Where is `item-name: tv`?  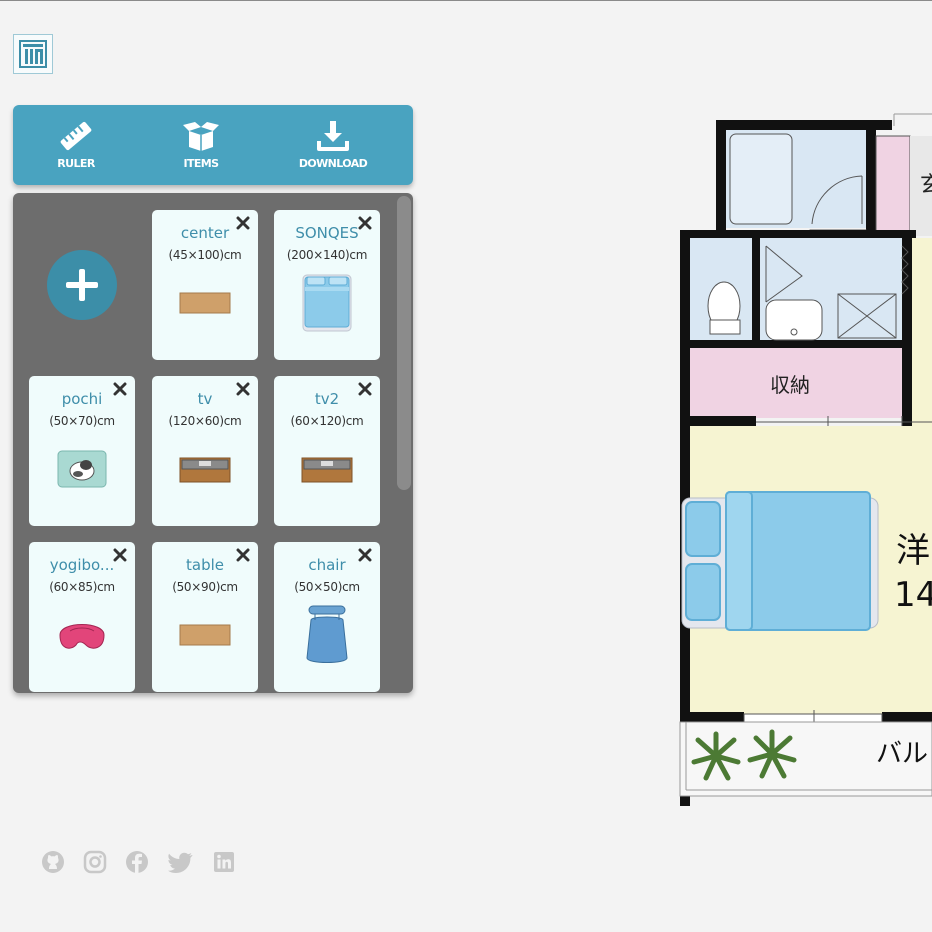
item-name: tv is located at coordinates (205, 399).